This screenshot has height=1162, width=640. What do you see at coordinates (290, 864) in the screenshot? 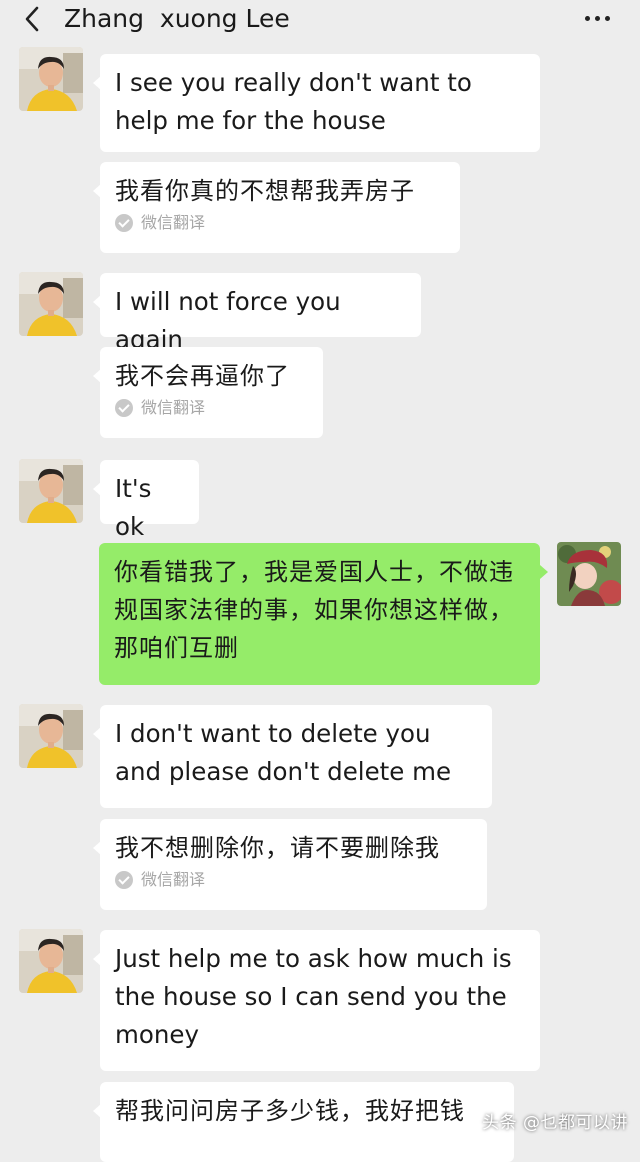
I see `message-bubble-incoming: 我不想删除你，请不要删除我 微信翻译` at bounding box center [290, 864].